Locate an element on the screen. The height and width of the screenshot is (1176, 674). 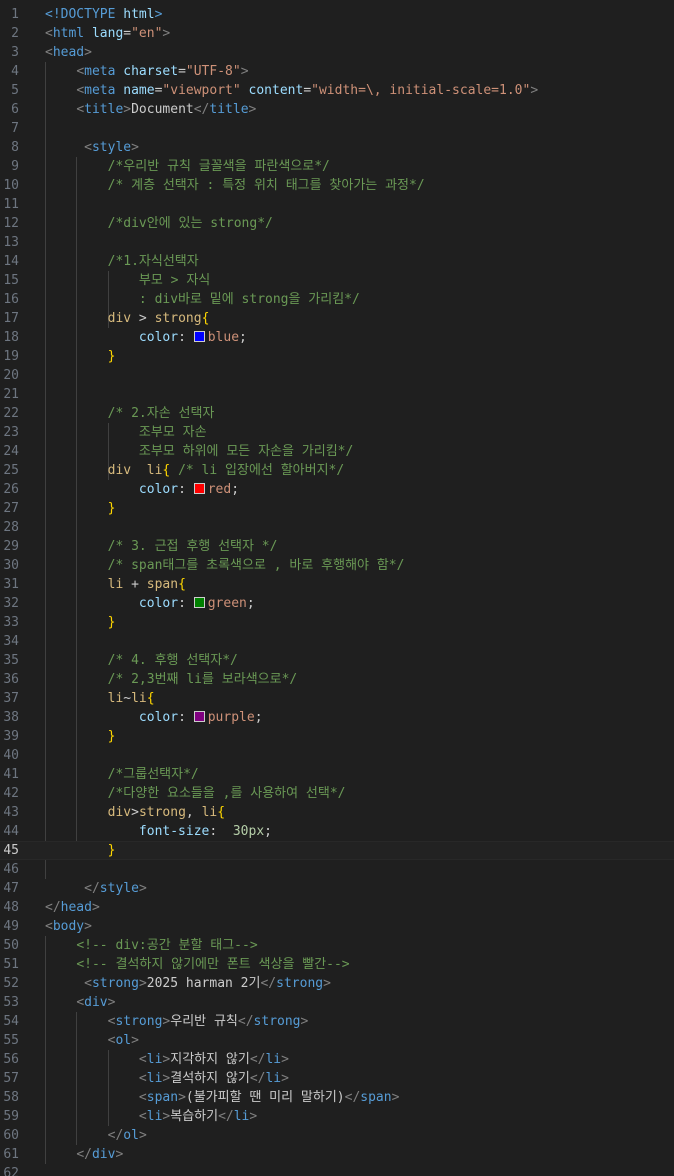
code-line: 34 is located at coordinates (337, 641).